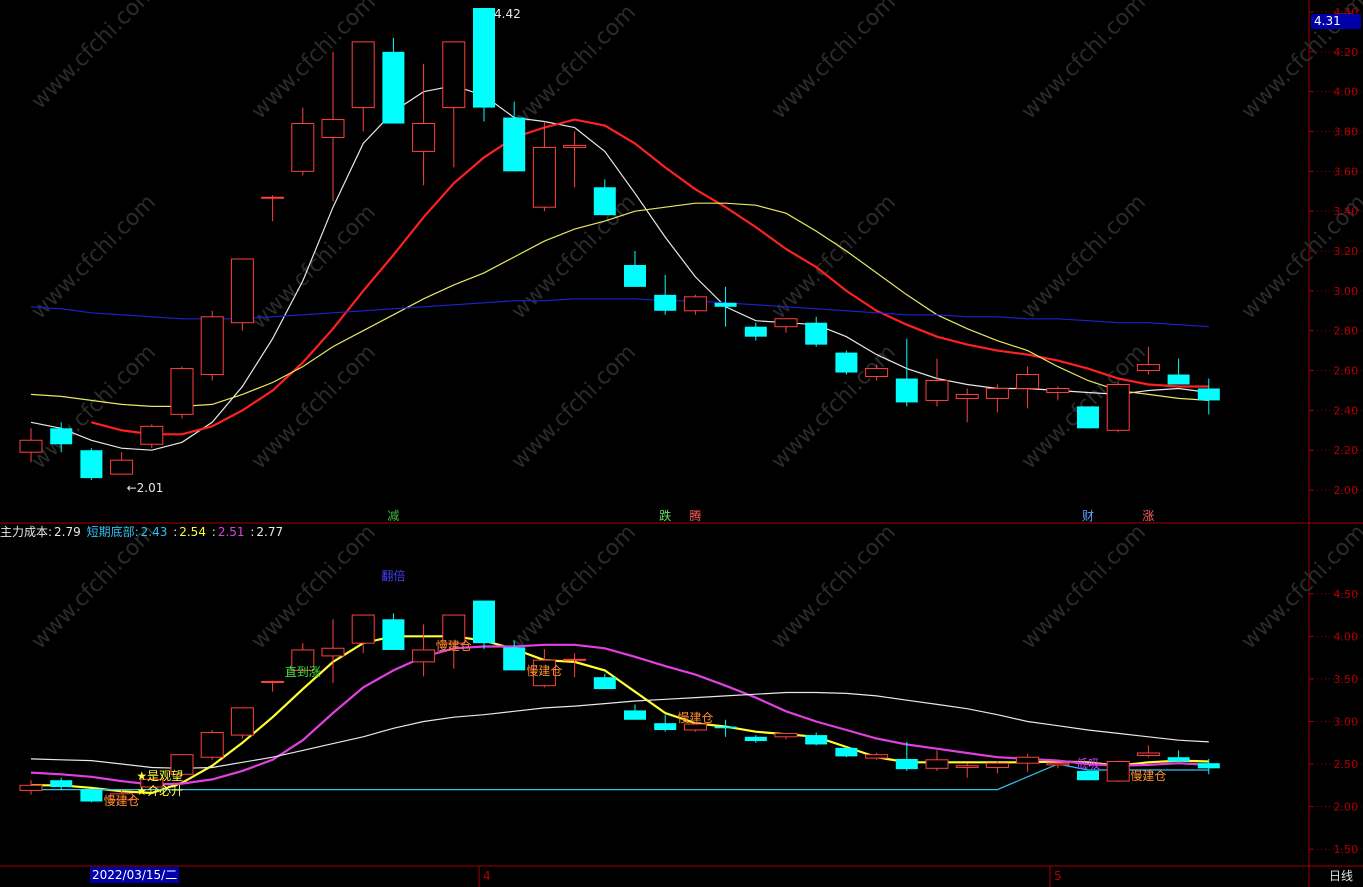  I want to click on main-y-tick-label: 4.20, so click(1346, 52).